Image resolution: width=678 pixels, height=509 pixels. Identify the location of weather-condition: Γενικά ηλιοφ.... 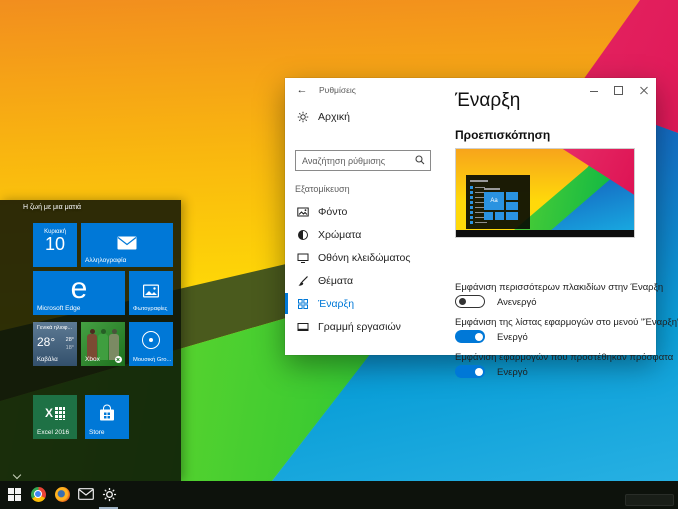
(55, 328).